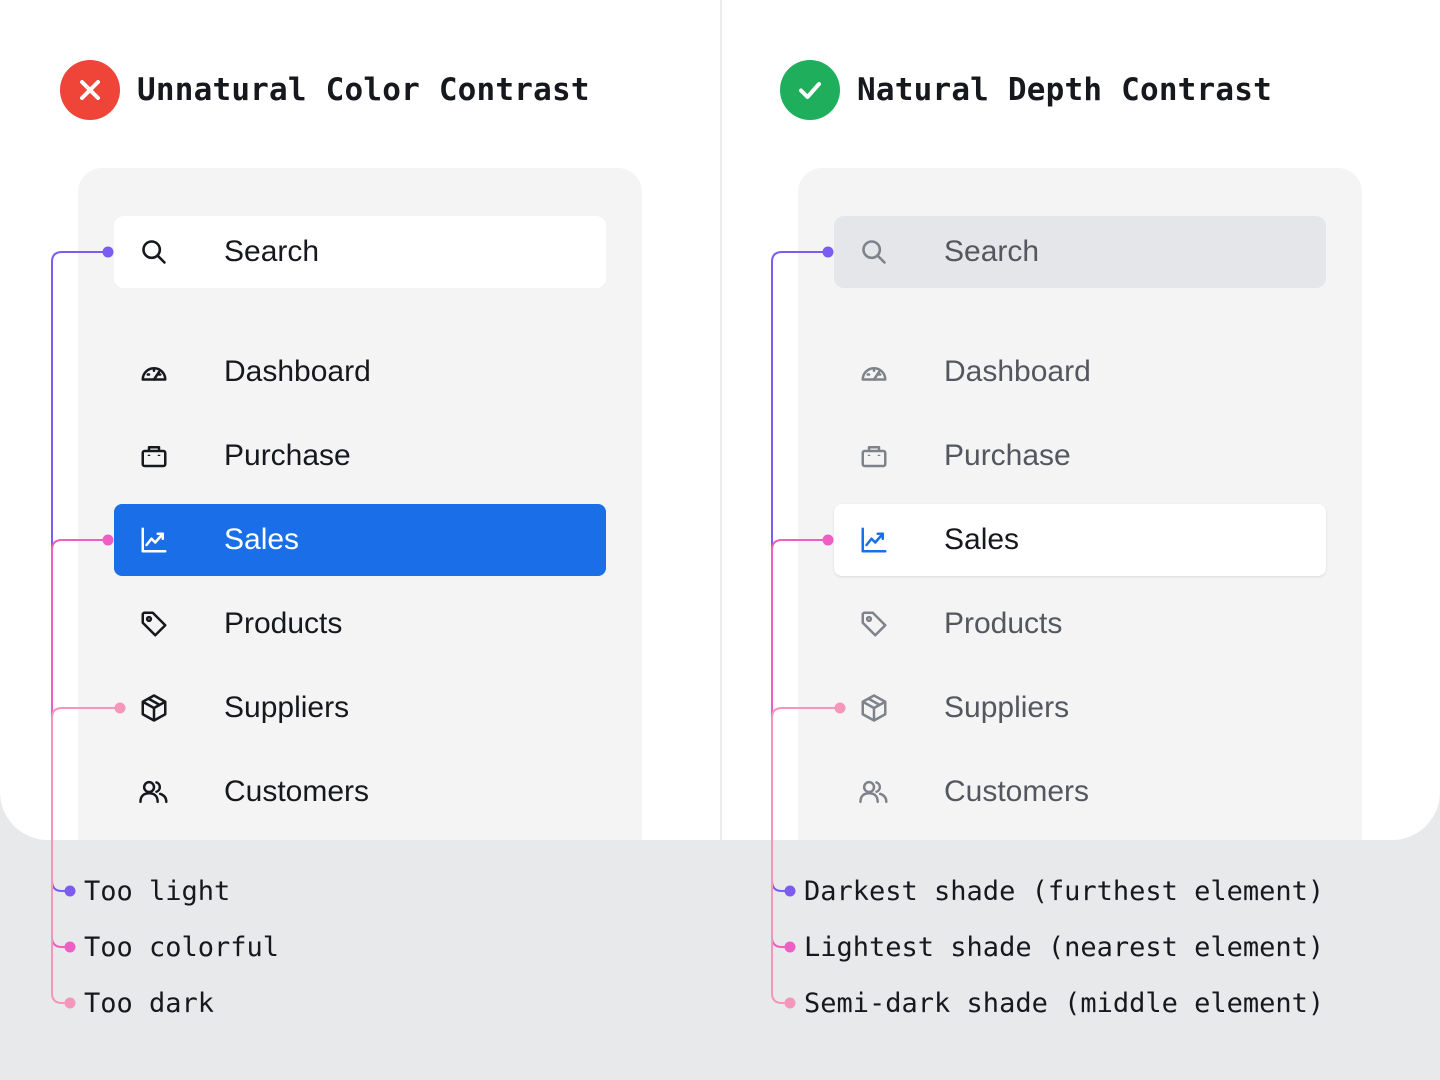 Image resolution: width=1440 pixels, height=1080 pixels. Describe the element at coordinates (149, 1003) in the screenshot. I see `annotation-too-dark: Too dark` at that location.